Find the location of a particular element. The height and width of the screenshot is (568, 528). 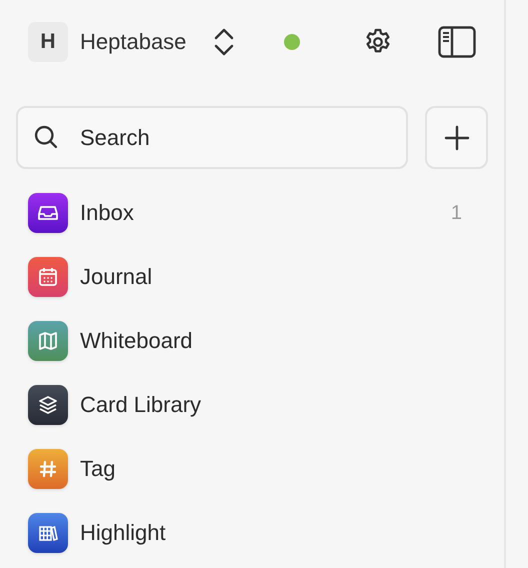

plus-icon is located at coordinates (457, 137).